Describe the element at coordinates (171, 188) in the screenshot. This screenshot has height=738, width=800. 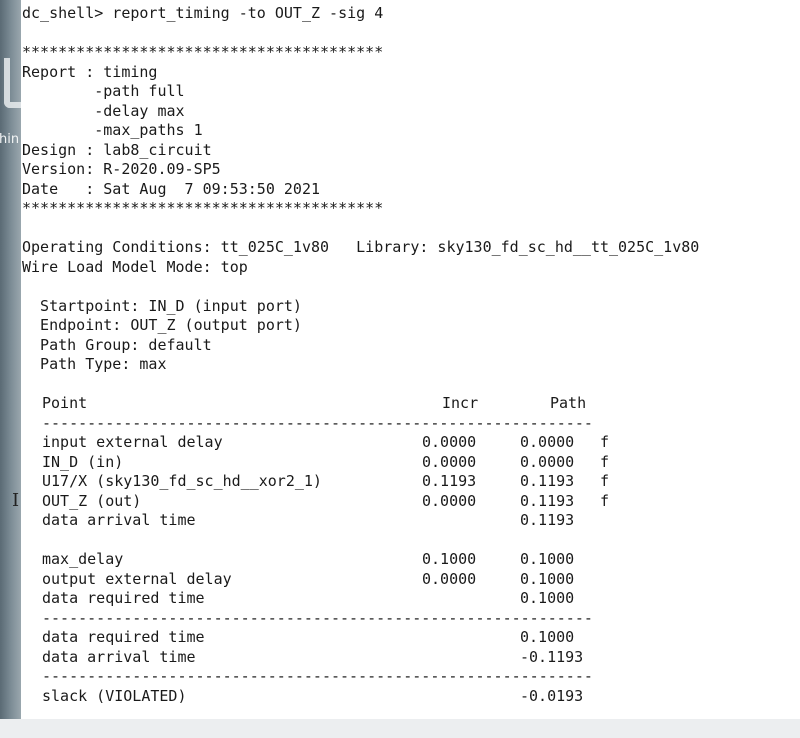
I see `report-header-line: Date : Sat Aug 7 09:53:50 2021` at that location.